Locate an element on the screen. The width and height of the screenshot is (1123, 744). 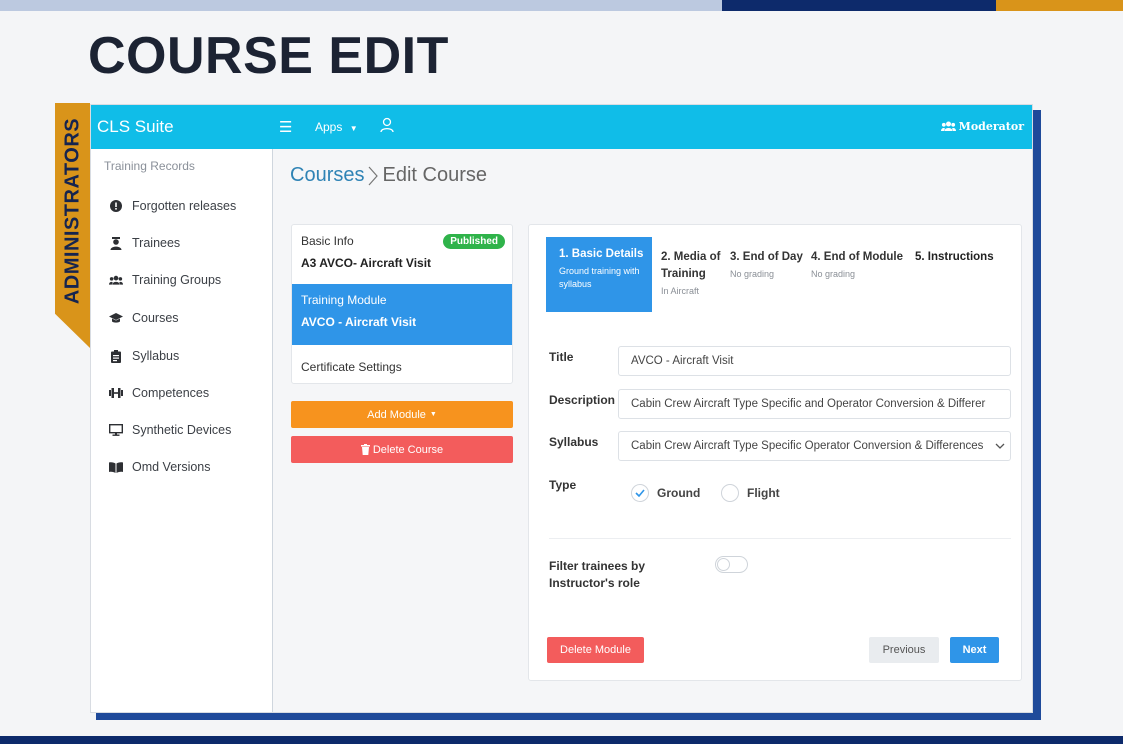
sidebar-item-syllabus: Syllabus is located at coordinates (144, 356).